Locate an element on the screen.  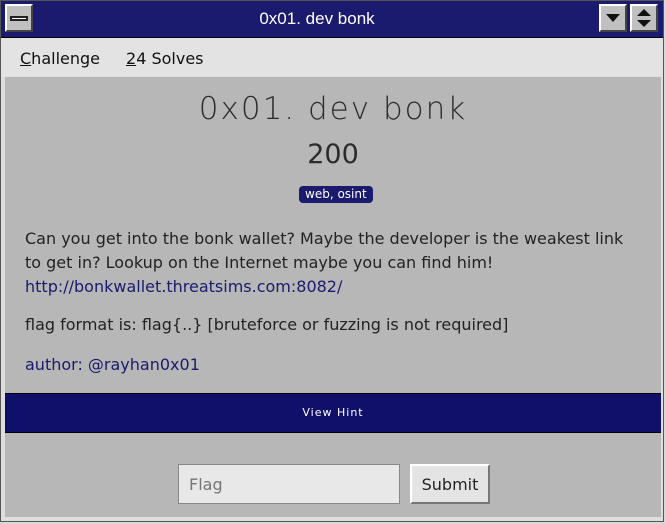
flag-input is located at coordinates (289, 484).